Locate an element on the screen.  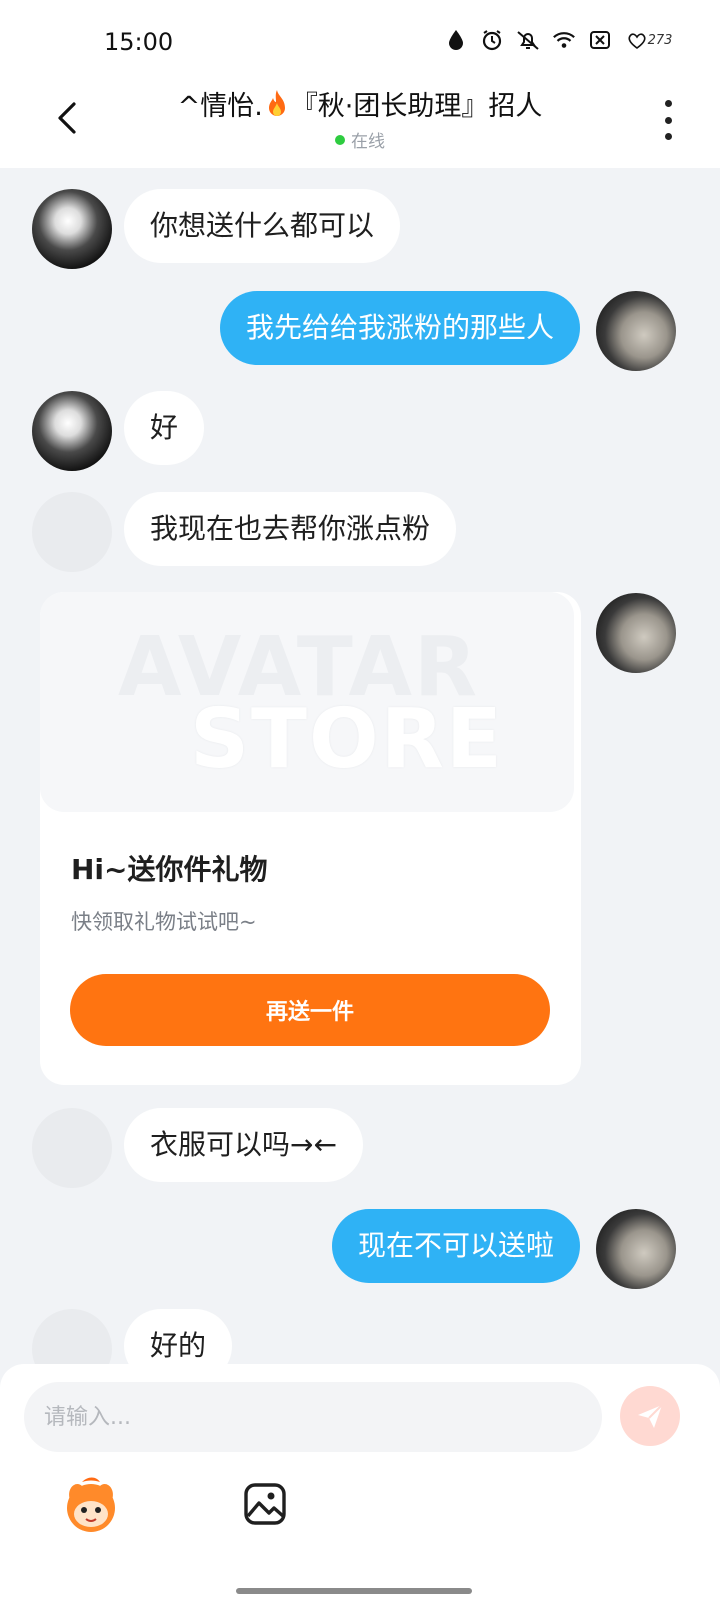
chat-title-name: ^情怡. is located at coordinates (220, 106).